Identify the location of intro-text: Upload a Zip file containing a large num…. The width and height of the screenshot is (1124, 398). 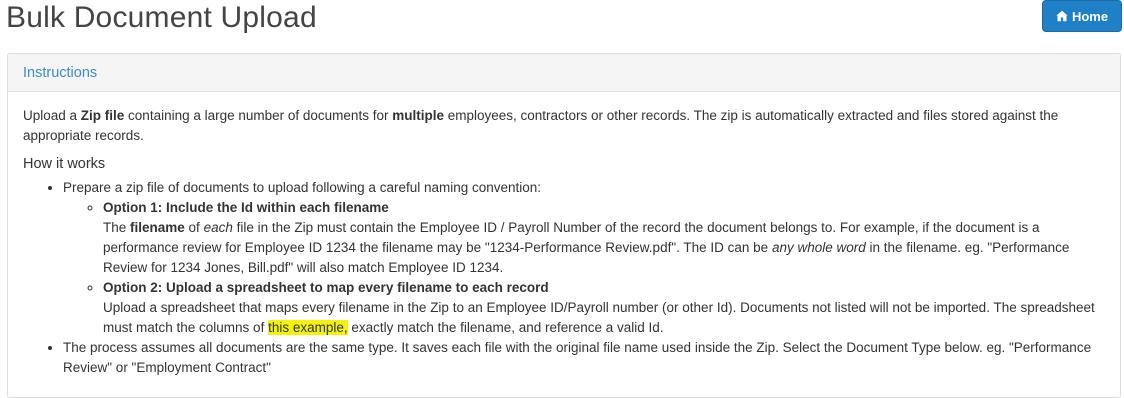
(564, 126).